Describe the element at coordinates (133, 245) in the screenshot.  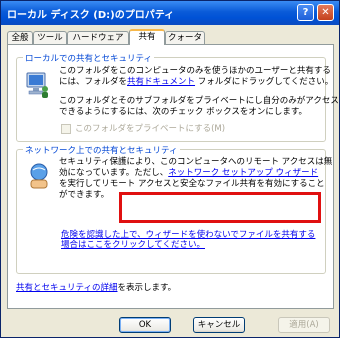
I see `risk-acknowledge-link-line2: 場合はここをクリックしてください。` at that location.